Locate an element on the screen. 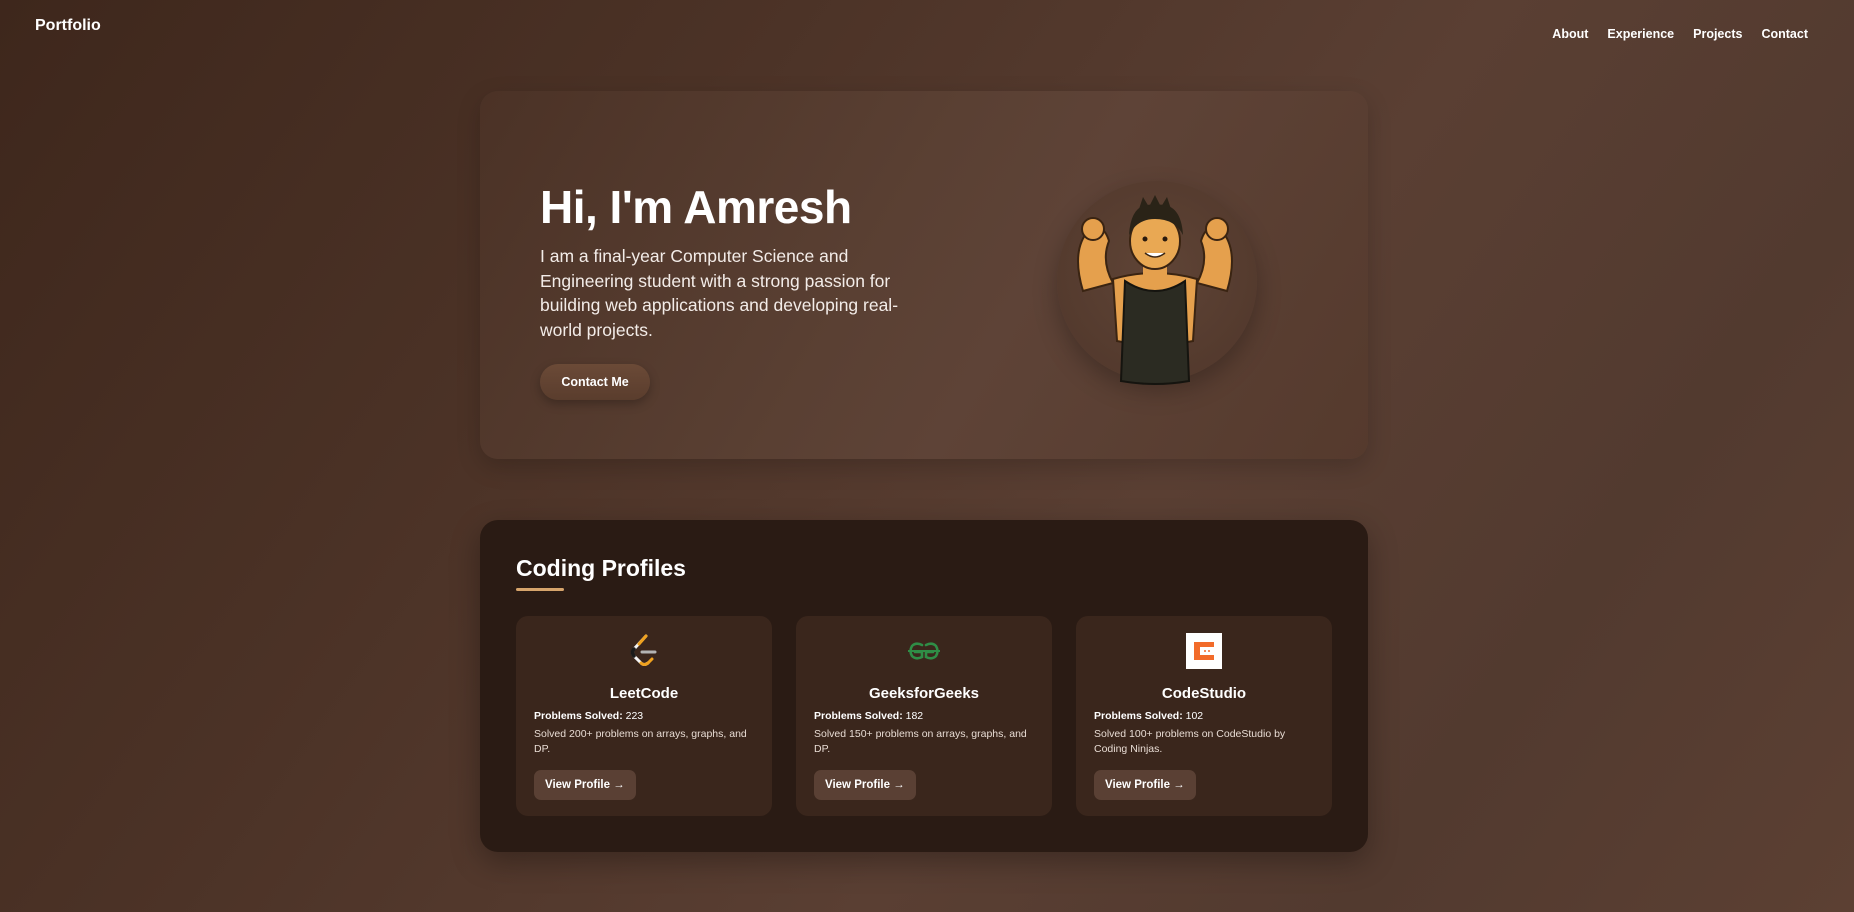 This screenshot has width=1854, height=912. profile-name: GeeksforGeeks is located at coordinates (924, 693).